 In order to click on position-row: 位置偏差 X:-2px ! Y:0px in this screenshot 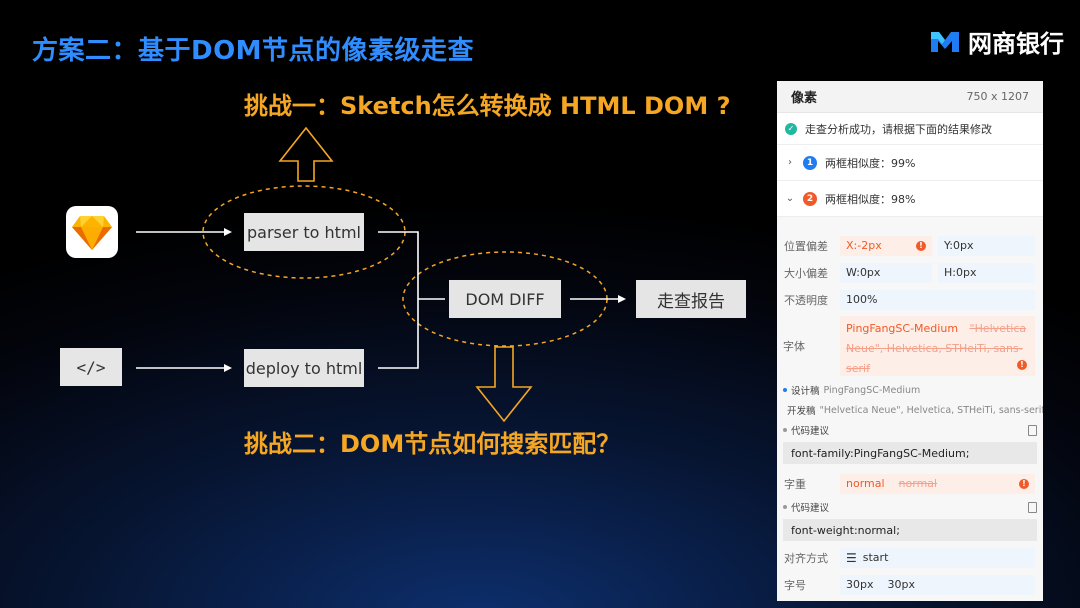, I will do `click(910, 245)`.